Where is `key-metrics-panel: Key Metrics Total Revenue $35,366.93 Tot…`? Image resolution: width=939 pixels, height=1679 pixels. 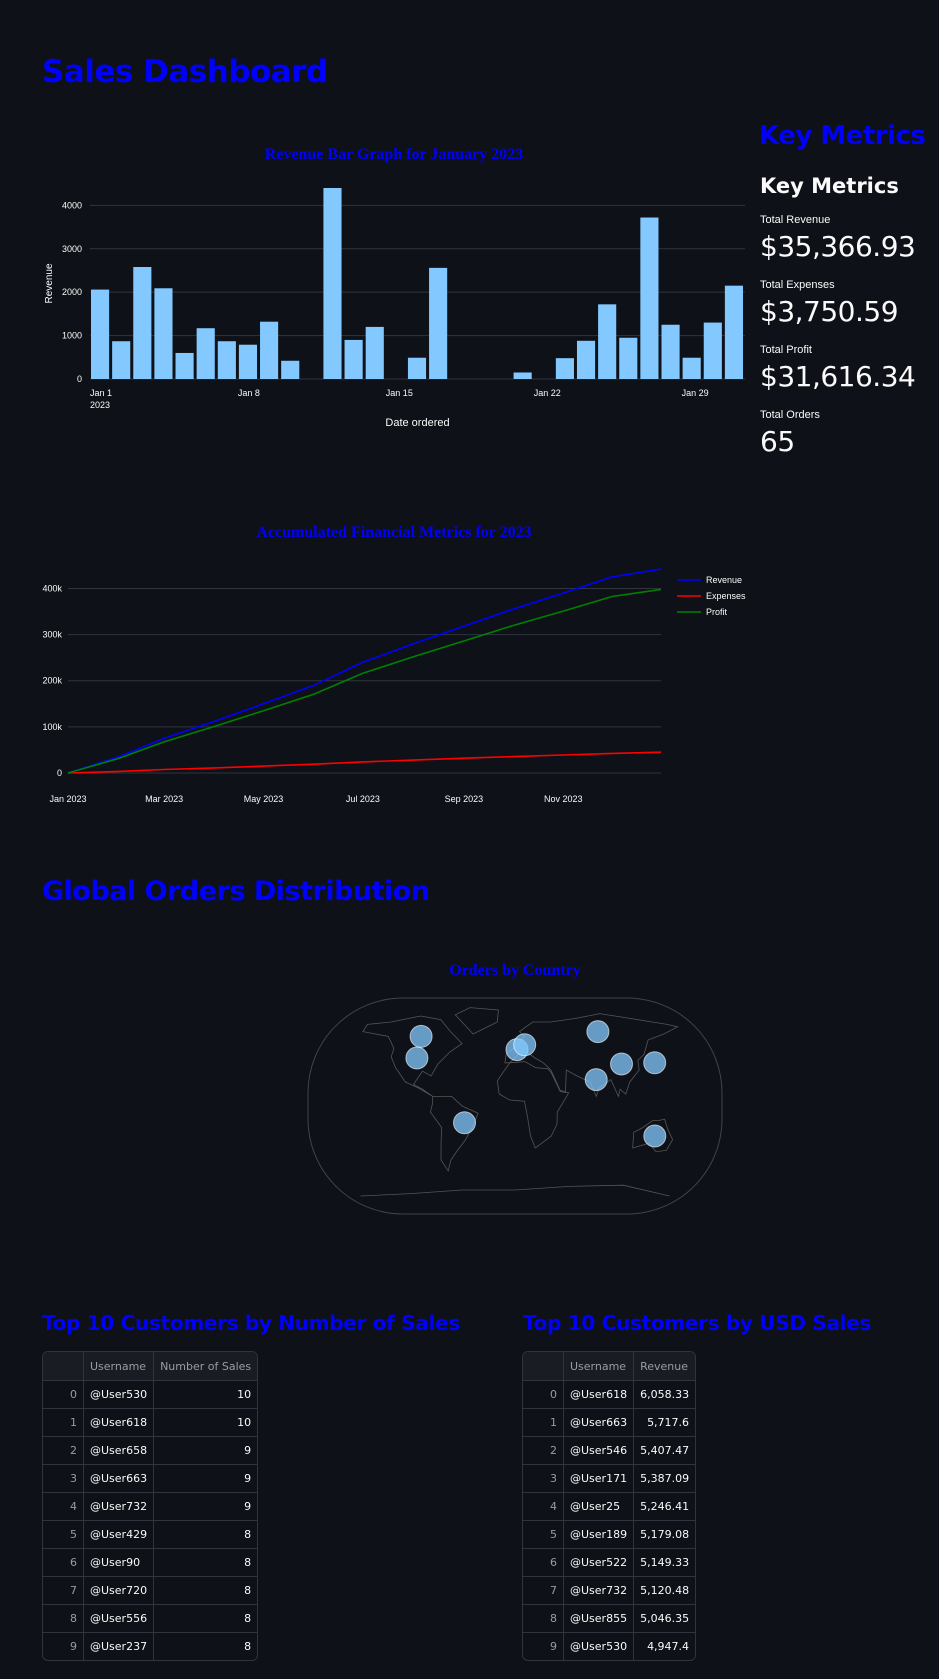
key-metrics-panel: Key Metrics Total Revenue $35,366.93 Tot… is located at coordinates (845, 324).